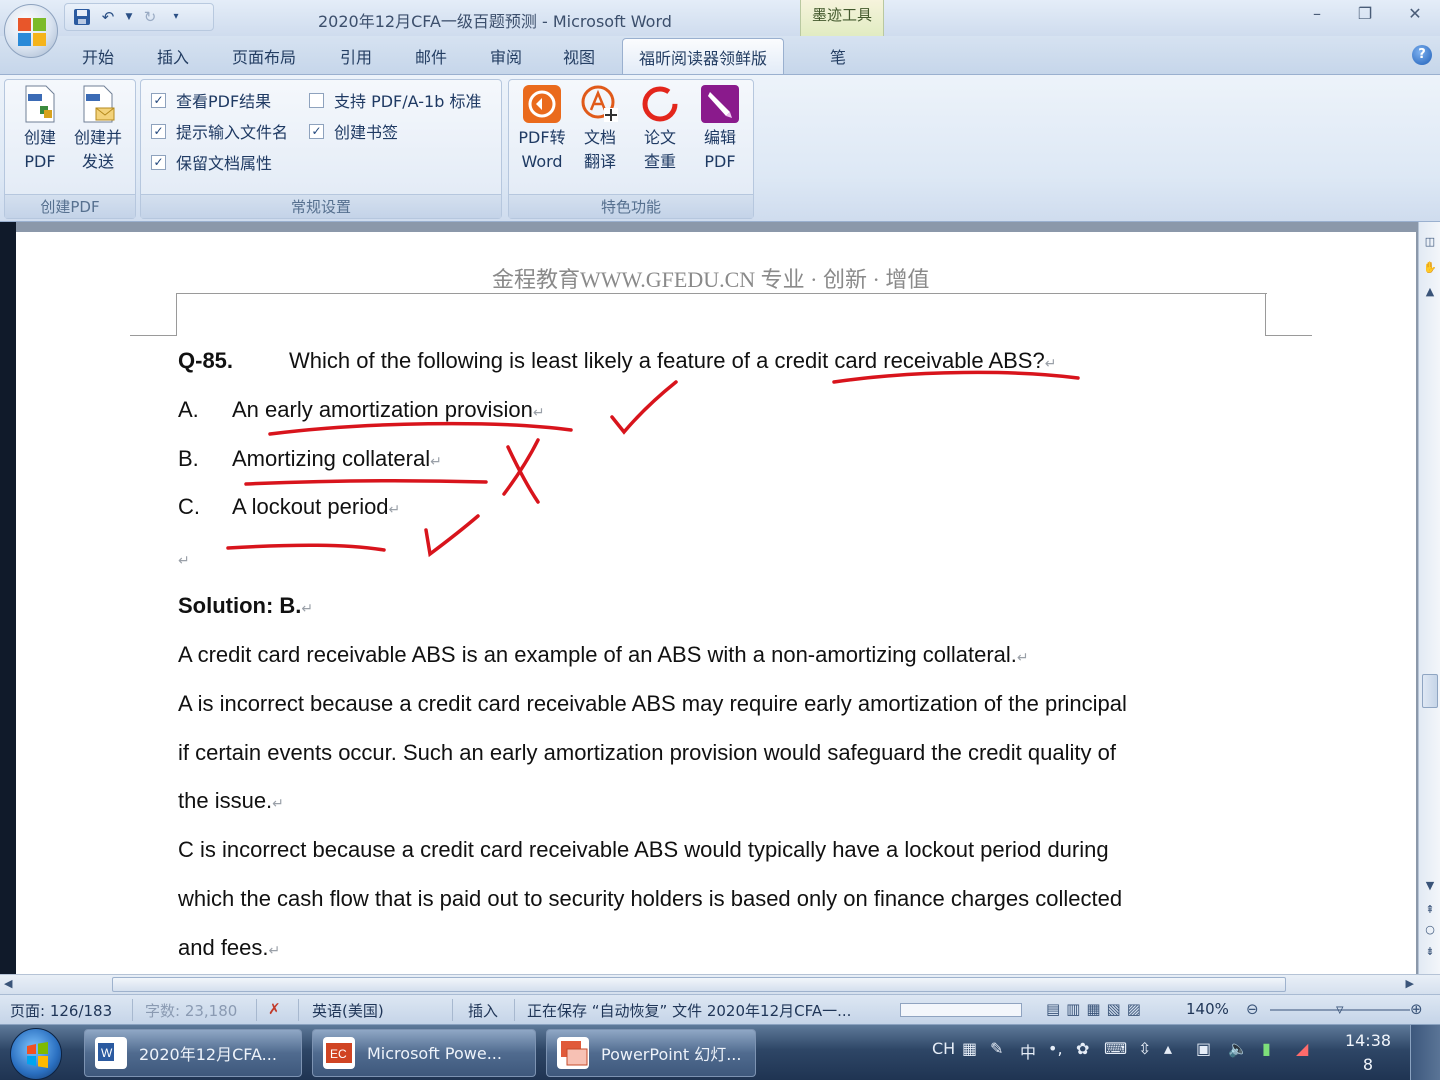 Image resolution: width=1440 pixels, height=1080 pixels. Describe the element at coordinates (420, 428) in the screenshot. I see `ink-underline-option-a` at that location.